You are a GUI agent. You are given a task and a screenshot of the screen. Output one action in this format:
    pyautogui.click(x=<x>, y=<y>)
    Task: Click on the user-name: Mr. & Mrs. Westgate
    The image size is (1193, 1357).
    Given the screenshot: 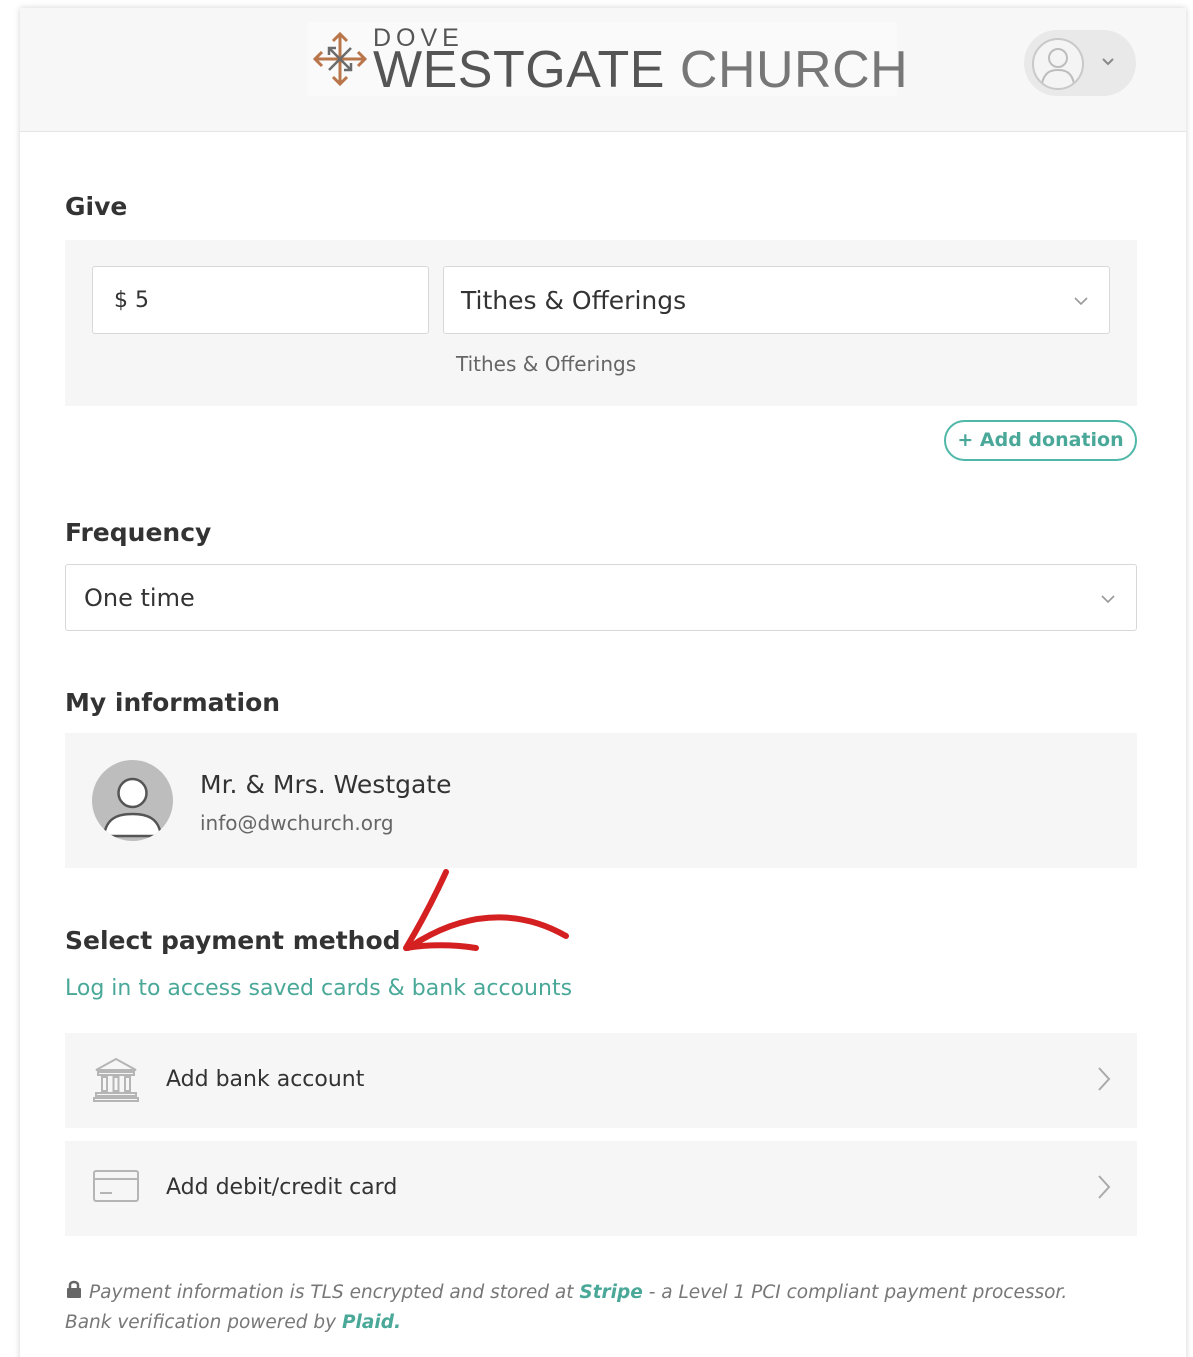 What is the action you would take?
    pyautogui.click(x=326, y=784)
    